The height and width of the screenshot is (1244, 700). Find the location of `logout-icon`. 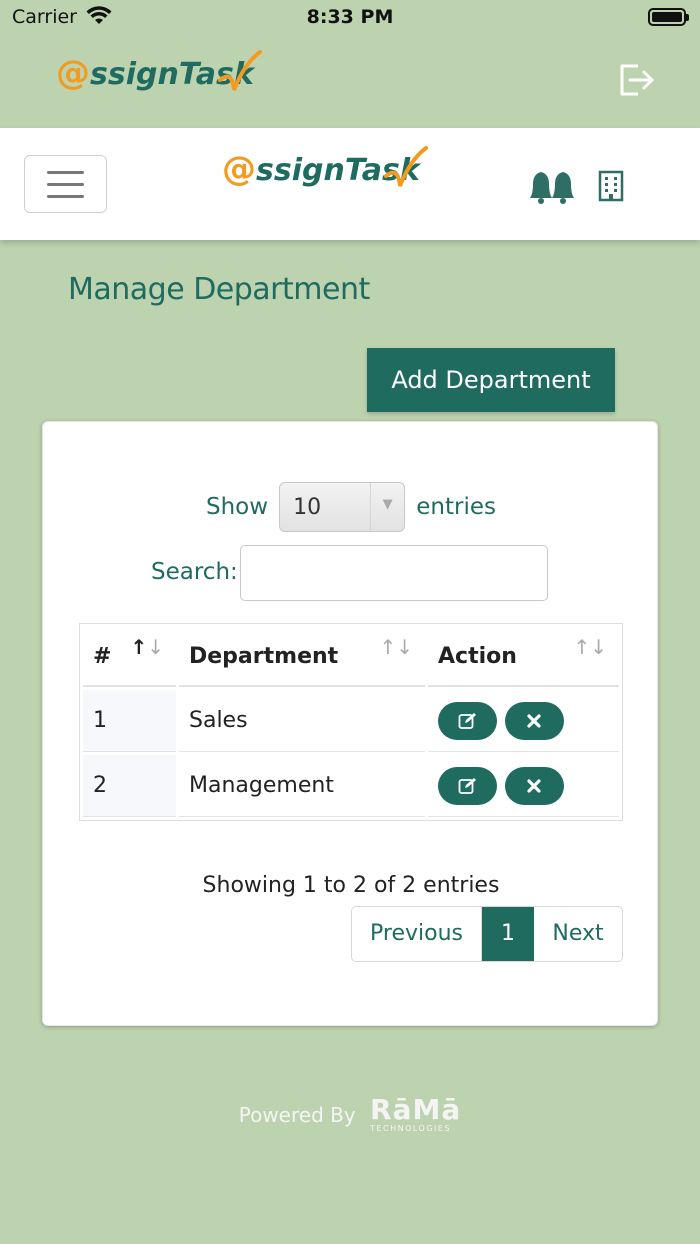

logout-icon is located at coordinates (636, 80).